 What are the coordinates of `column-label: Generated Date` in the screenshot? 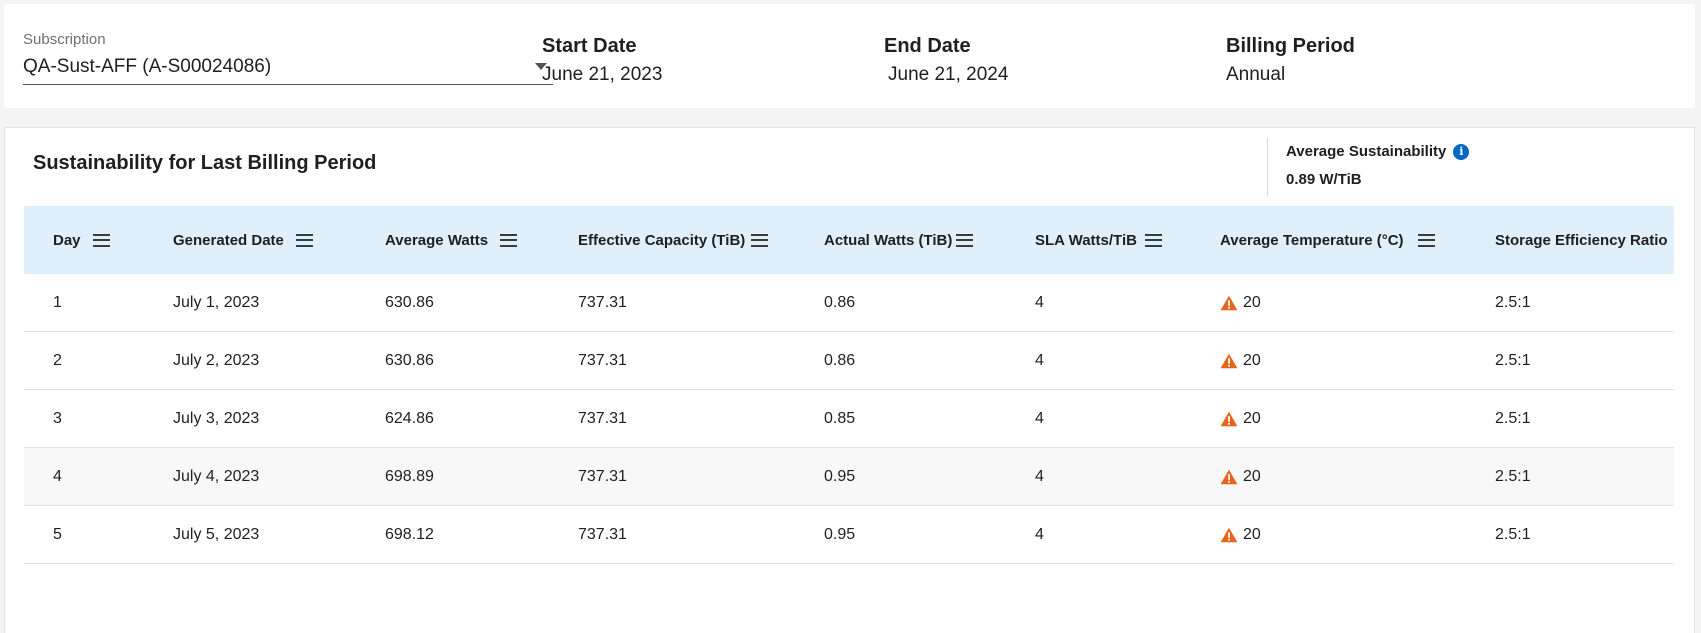 It's located at (228, 240).